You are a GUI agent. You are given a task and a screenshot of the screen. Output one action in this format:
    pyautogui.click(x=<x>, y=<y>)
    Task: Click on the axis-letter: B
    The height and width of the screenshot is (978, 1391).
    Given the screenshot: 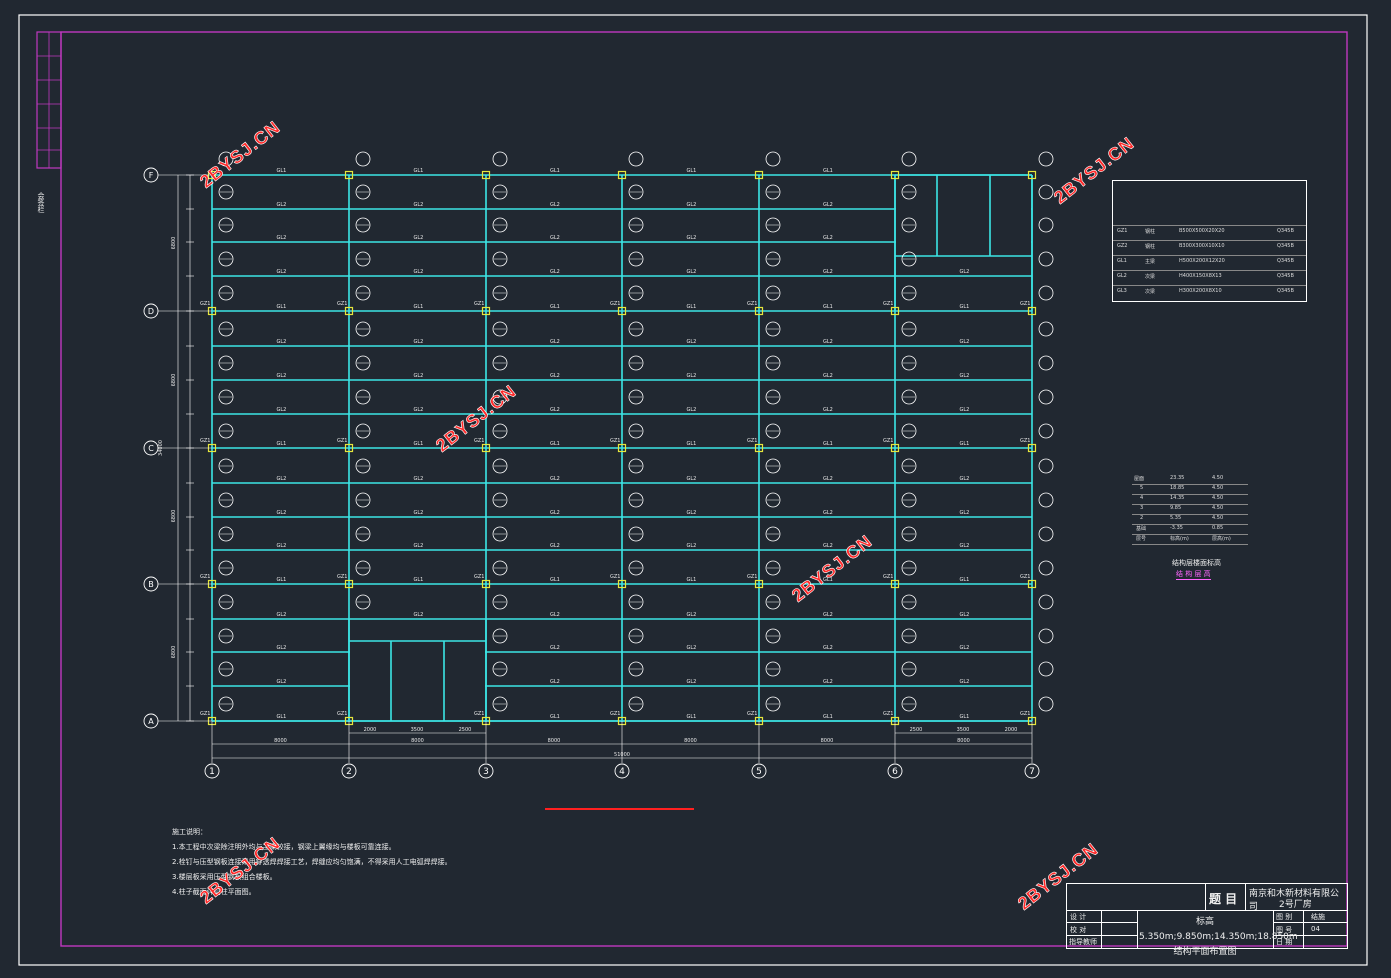 What is the action you would take?
    pyautogui.click(x=151, y=584)
    